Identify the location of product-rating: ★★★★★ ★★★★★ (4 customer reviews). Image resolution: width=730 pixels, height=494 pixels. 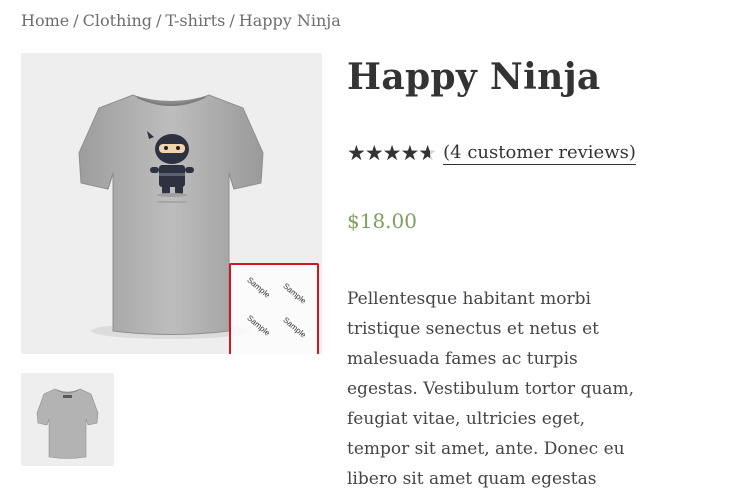
(491, 153).